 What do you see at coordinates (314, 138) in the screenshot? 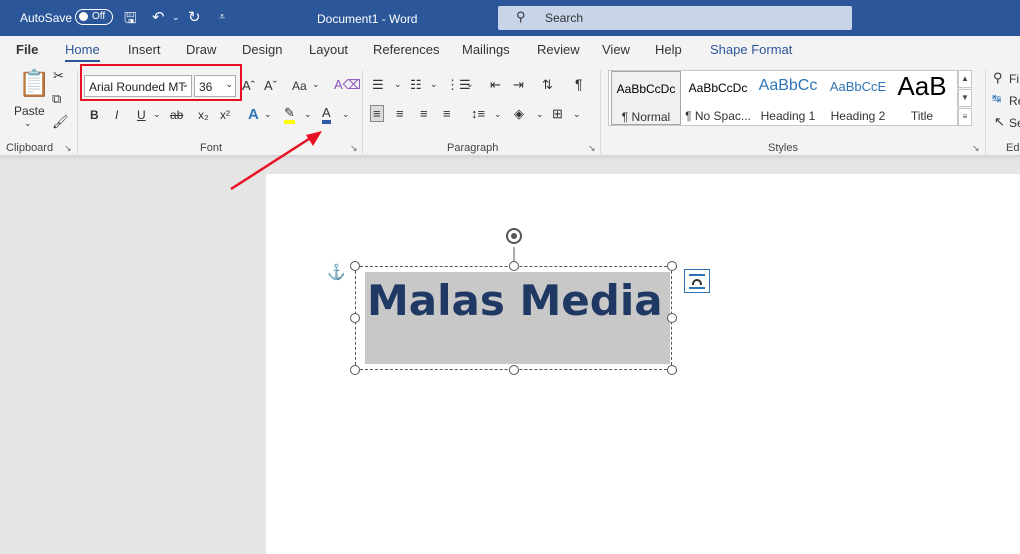
I see `annotation-arrowhead` at bounding box center [314, 138].